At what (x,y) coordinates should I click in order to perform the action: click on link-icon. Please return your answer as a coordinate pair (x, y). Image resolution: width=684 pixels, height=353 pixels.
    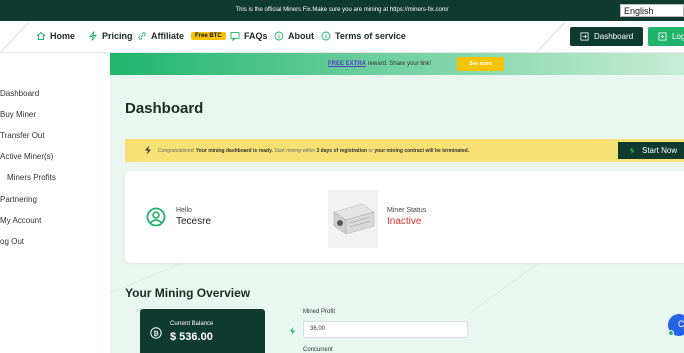
    Looking at the image, I should click on (142, 36).